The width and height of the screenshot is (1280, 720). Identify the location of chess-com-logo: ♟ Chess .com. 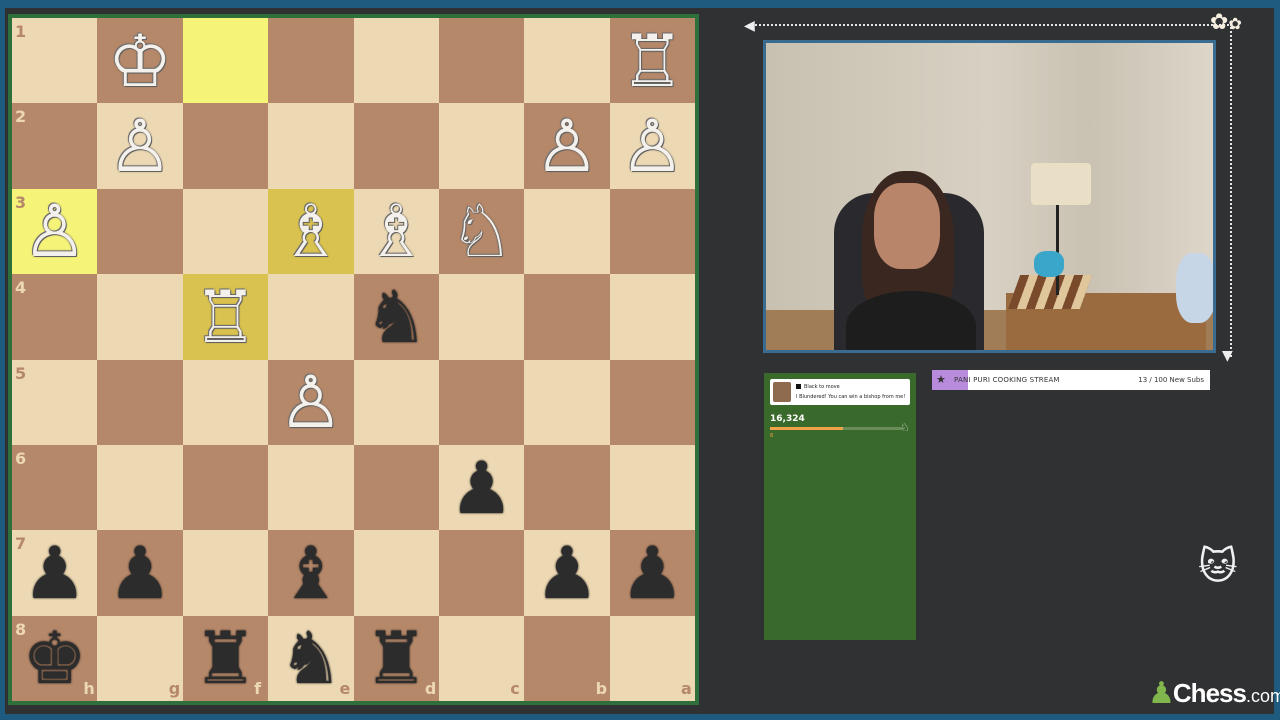
(1214, 693).